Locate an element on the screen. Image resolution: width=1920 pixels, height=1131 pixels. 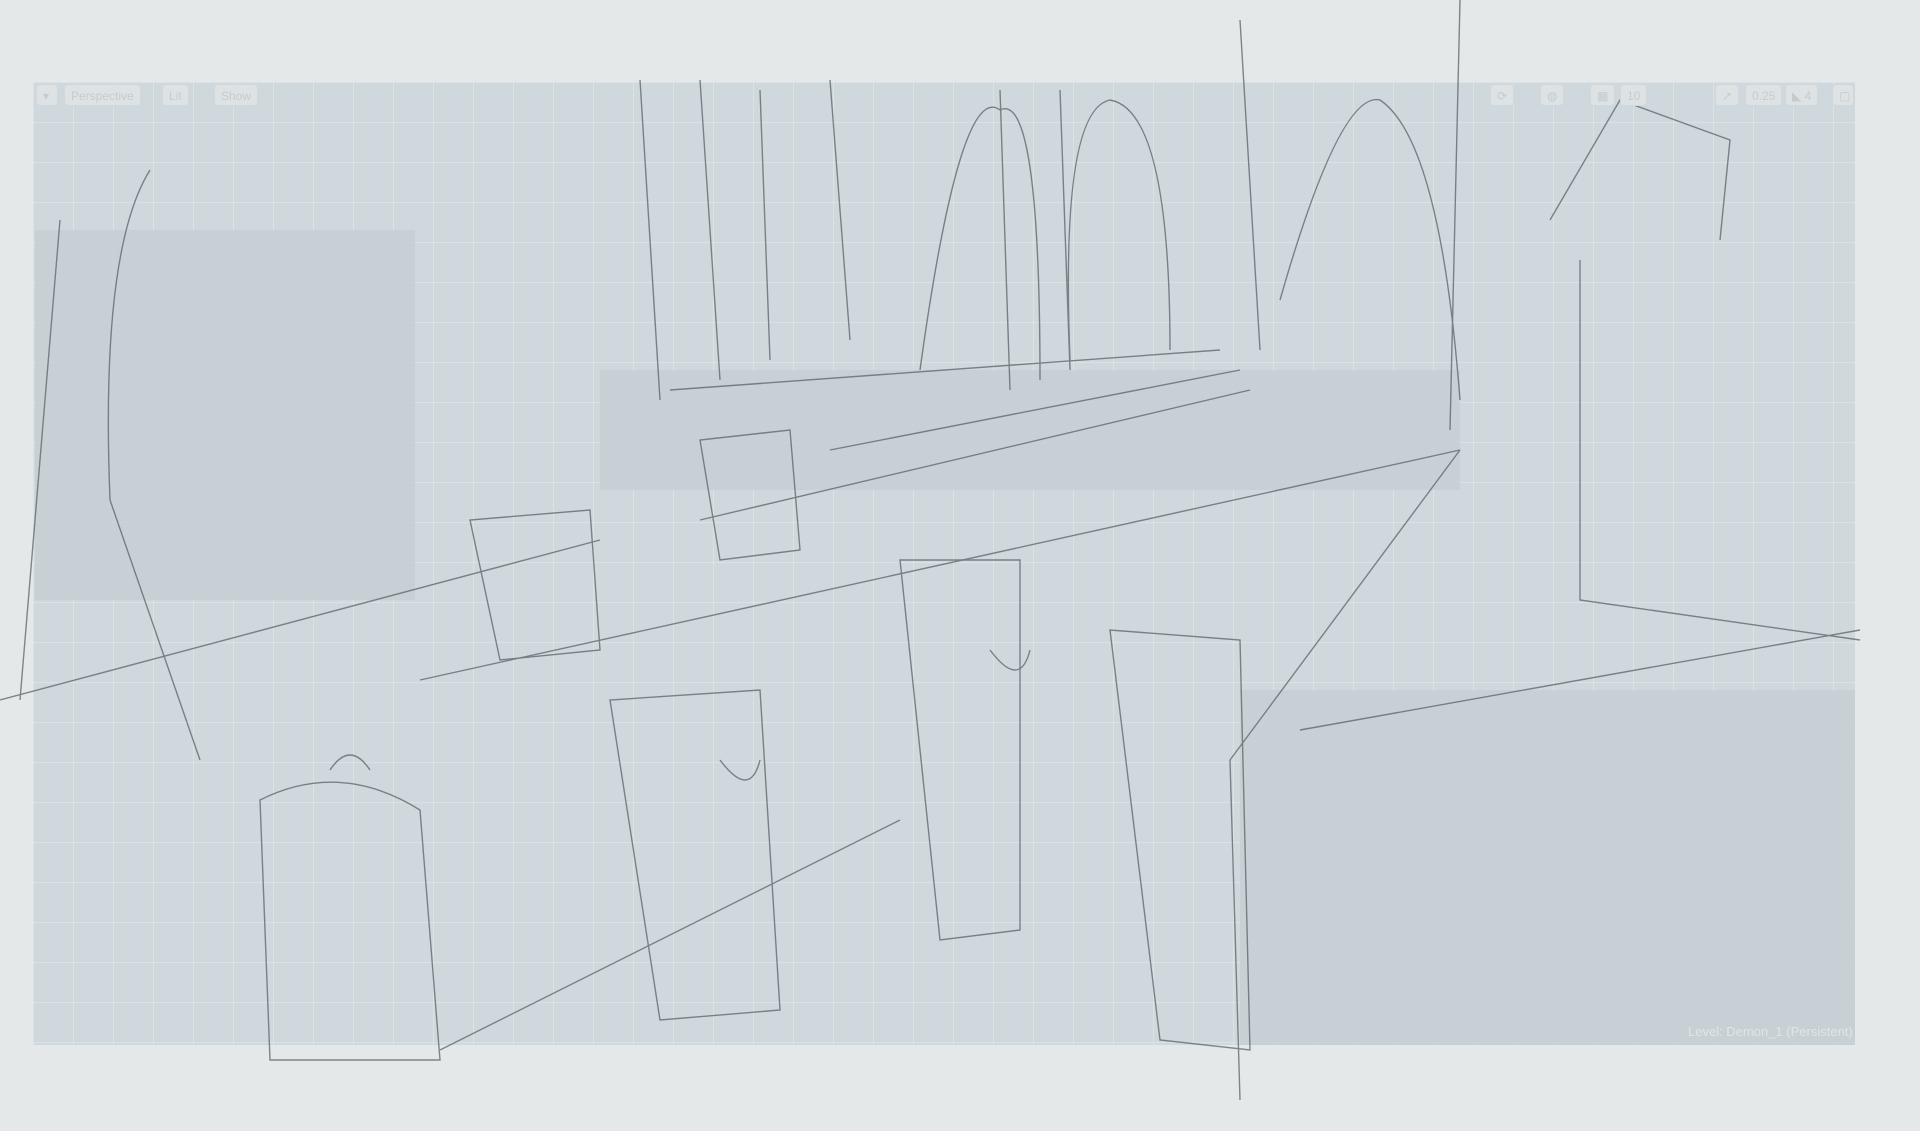
speed-level: ◣ 4 is located at coordinates (1802, 95).